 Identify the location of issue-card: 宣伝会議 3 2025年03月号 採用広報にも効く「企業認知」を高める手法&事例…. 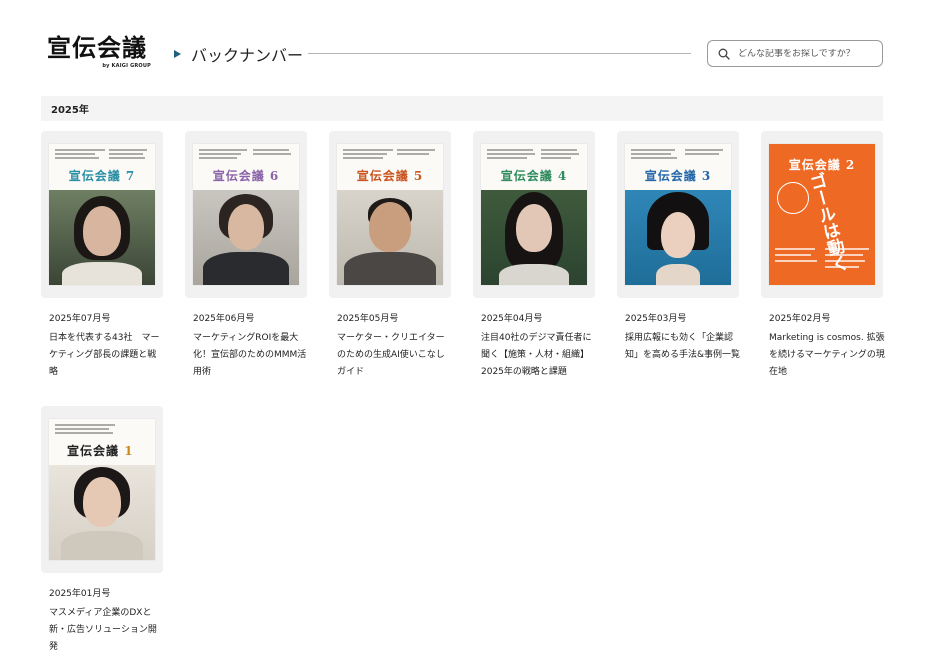
(678, 245).